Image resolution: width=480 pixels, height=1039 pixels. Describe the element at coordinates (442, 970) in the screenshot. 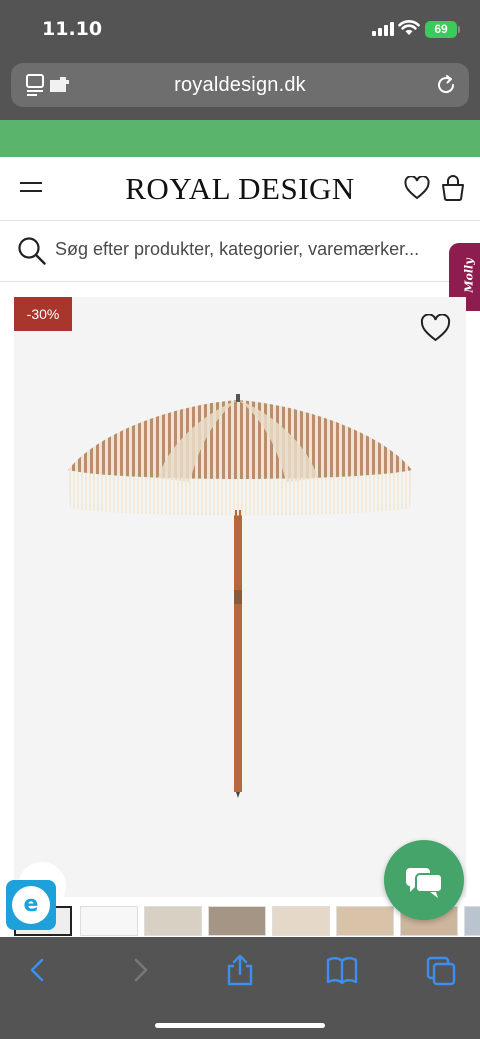

I see `tabs-icon` at that location.